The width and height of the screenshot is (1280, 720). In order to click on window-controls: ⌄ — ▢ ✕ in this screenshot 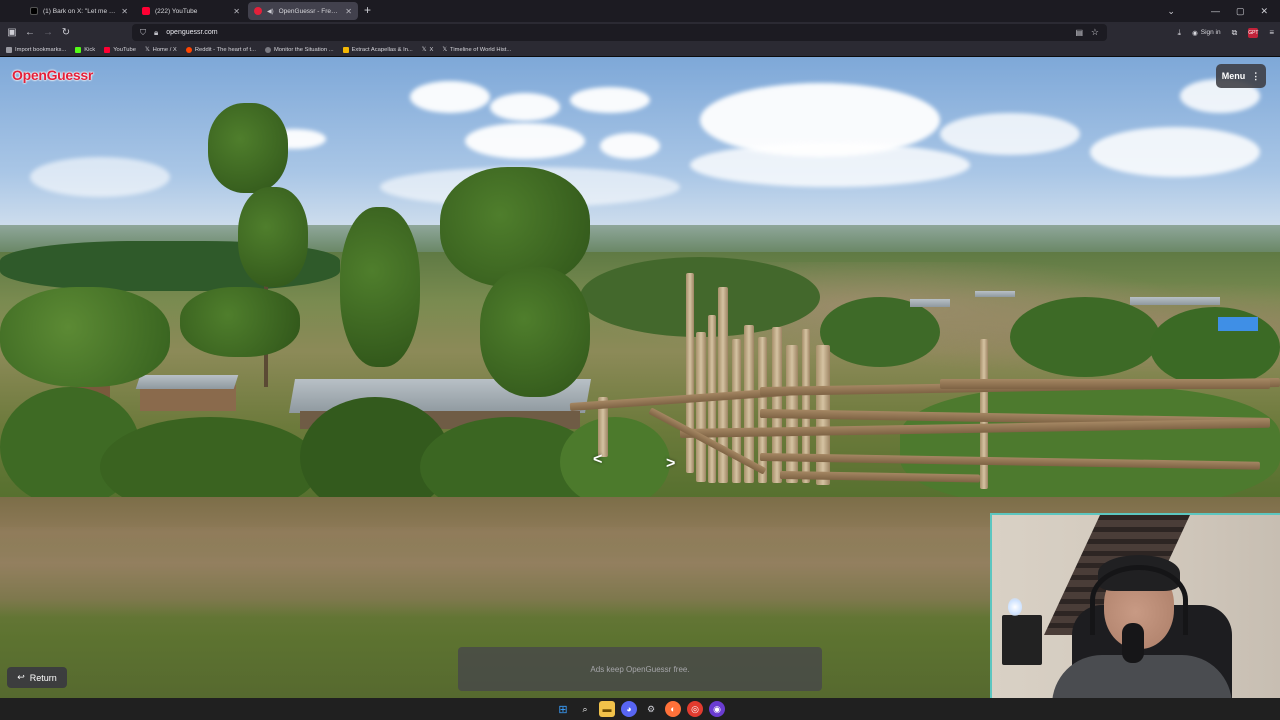, I will do `click(1223, 11)`.